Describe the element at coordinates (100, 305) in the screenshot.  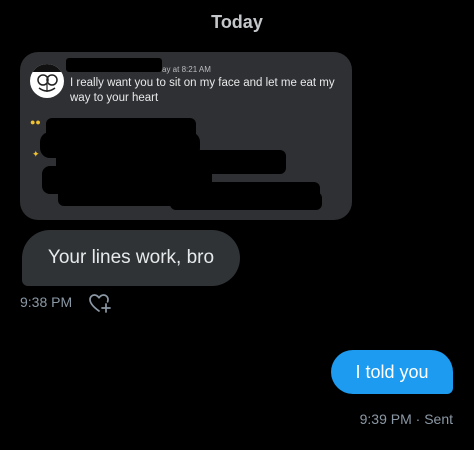
I see `heart-plus-icon` at that location.